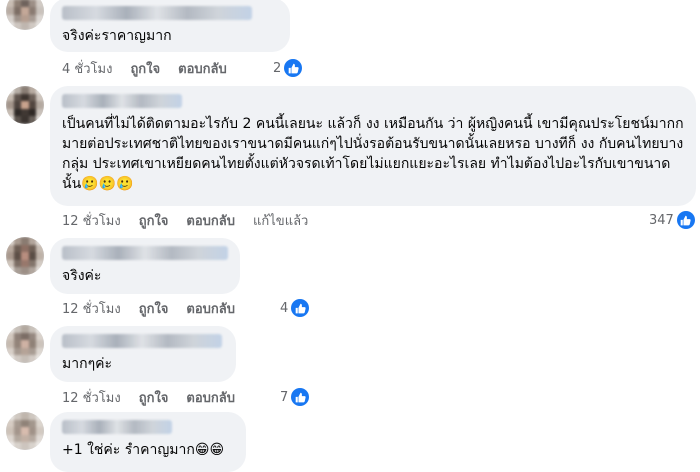 This screenshot has height=472, width=700. Describe the element at coordinates (143, 354) in the screenshot. I see `comment-bubble: มากๆค่ะ` at that location.